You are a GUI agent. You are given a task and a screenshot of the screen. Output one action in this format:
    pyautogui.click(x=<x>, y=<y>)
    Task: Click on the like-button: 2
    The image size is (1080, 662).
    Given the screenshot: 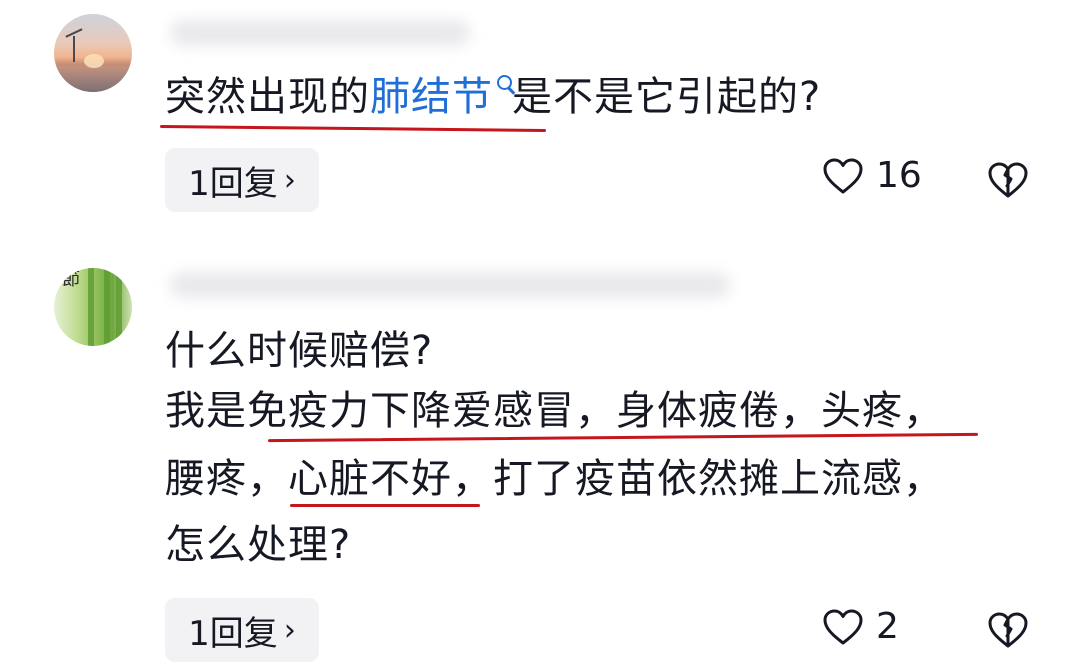 What is the action you would take?
    pyautogui.click(x=860, y=626)
    